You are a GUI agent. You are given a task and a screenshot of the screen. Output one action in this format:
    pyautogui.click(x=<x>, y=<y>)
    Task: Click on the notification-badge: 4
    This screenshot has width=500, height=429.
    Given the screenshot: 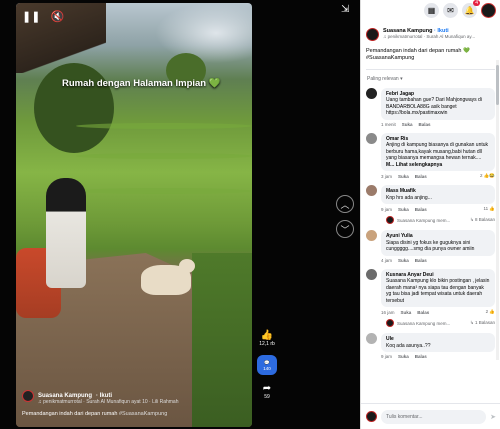 What is the action you would take?
    pyautogui.click(x=476, y=3)
    